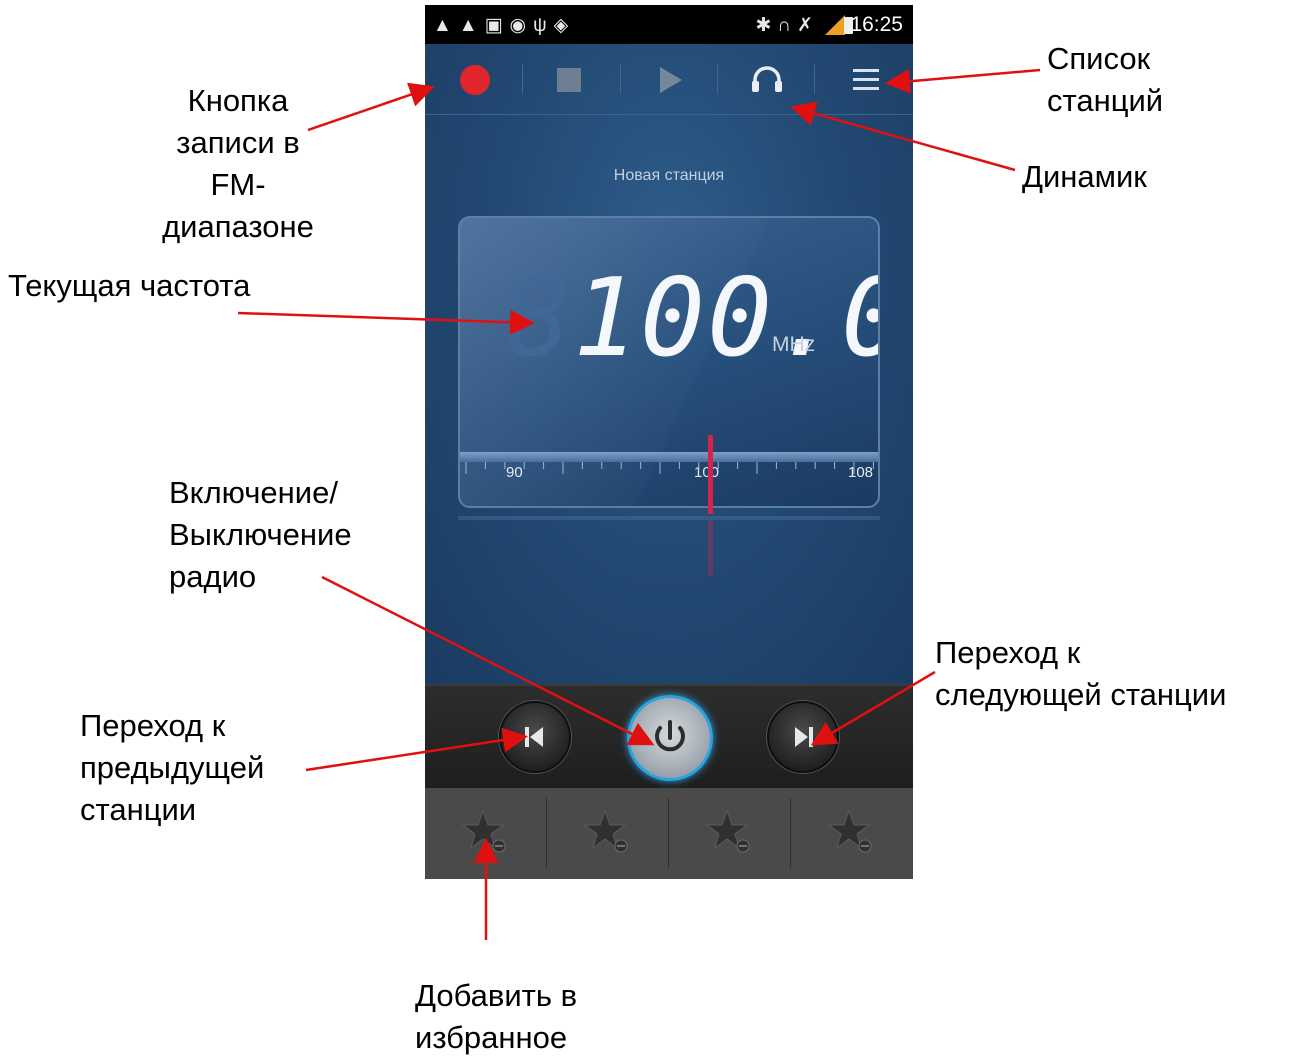 This screenshot has height=1059, width=1305. I want to click on arrow-speaker, so click(903, 136).